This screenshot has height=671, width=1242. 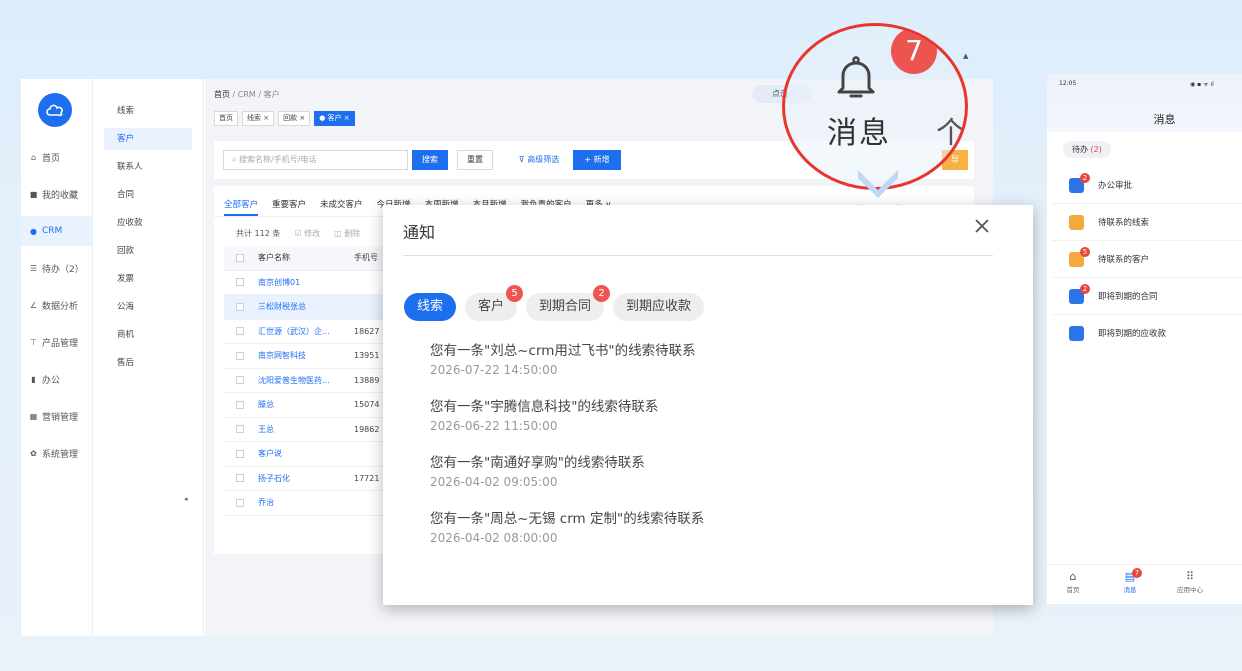 I want to click on add-button: + 新增, so click(x=597, y=160).